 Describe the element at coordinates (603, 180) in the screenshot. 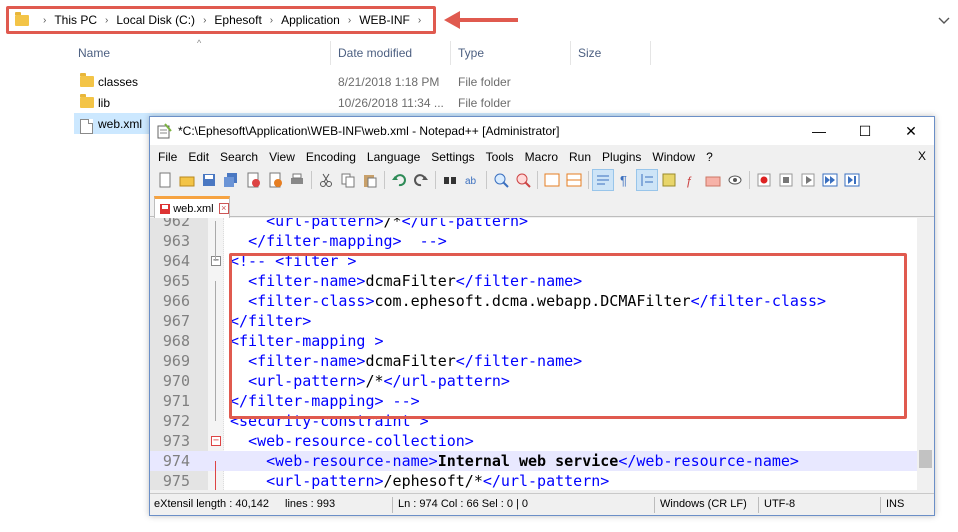

I see `word-wrap-icon` at that location.